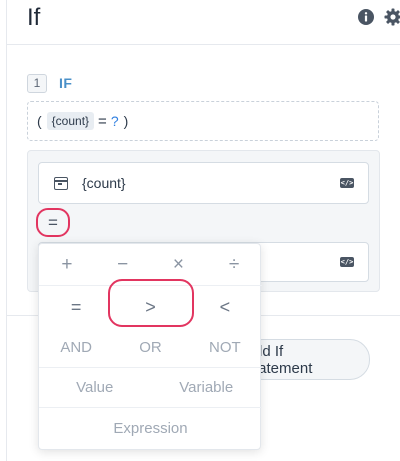  What do you see at coordinates (151, 303) in the screenshot?
I see `selected-operator-highlight` at bounding box center [151, 303].